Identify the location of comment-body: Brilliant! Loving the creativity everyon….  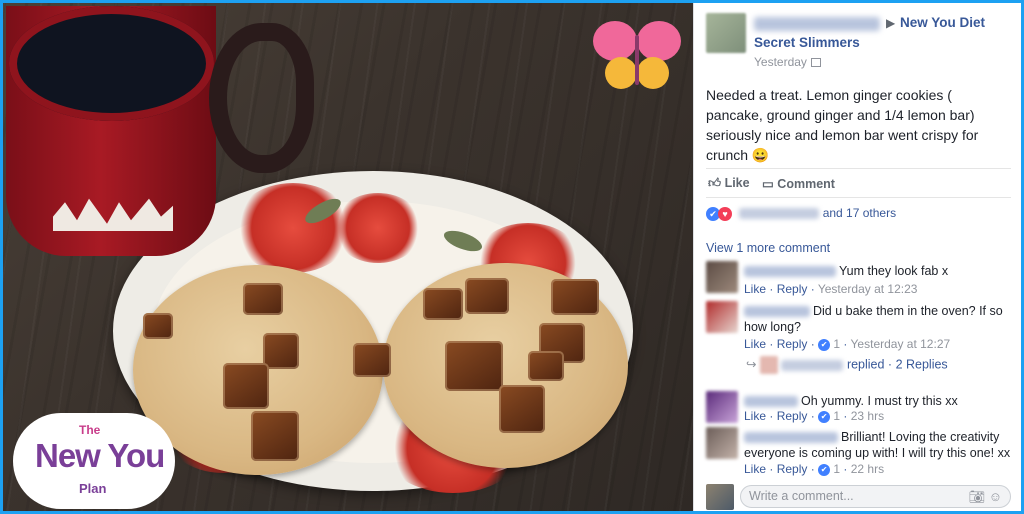
(878, 445).